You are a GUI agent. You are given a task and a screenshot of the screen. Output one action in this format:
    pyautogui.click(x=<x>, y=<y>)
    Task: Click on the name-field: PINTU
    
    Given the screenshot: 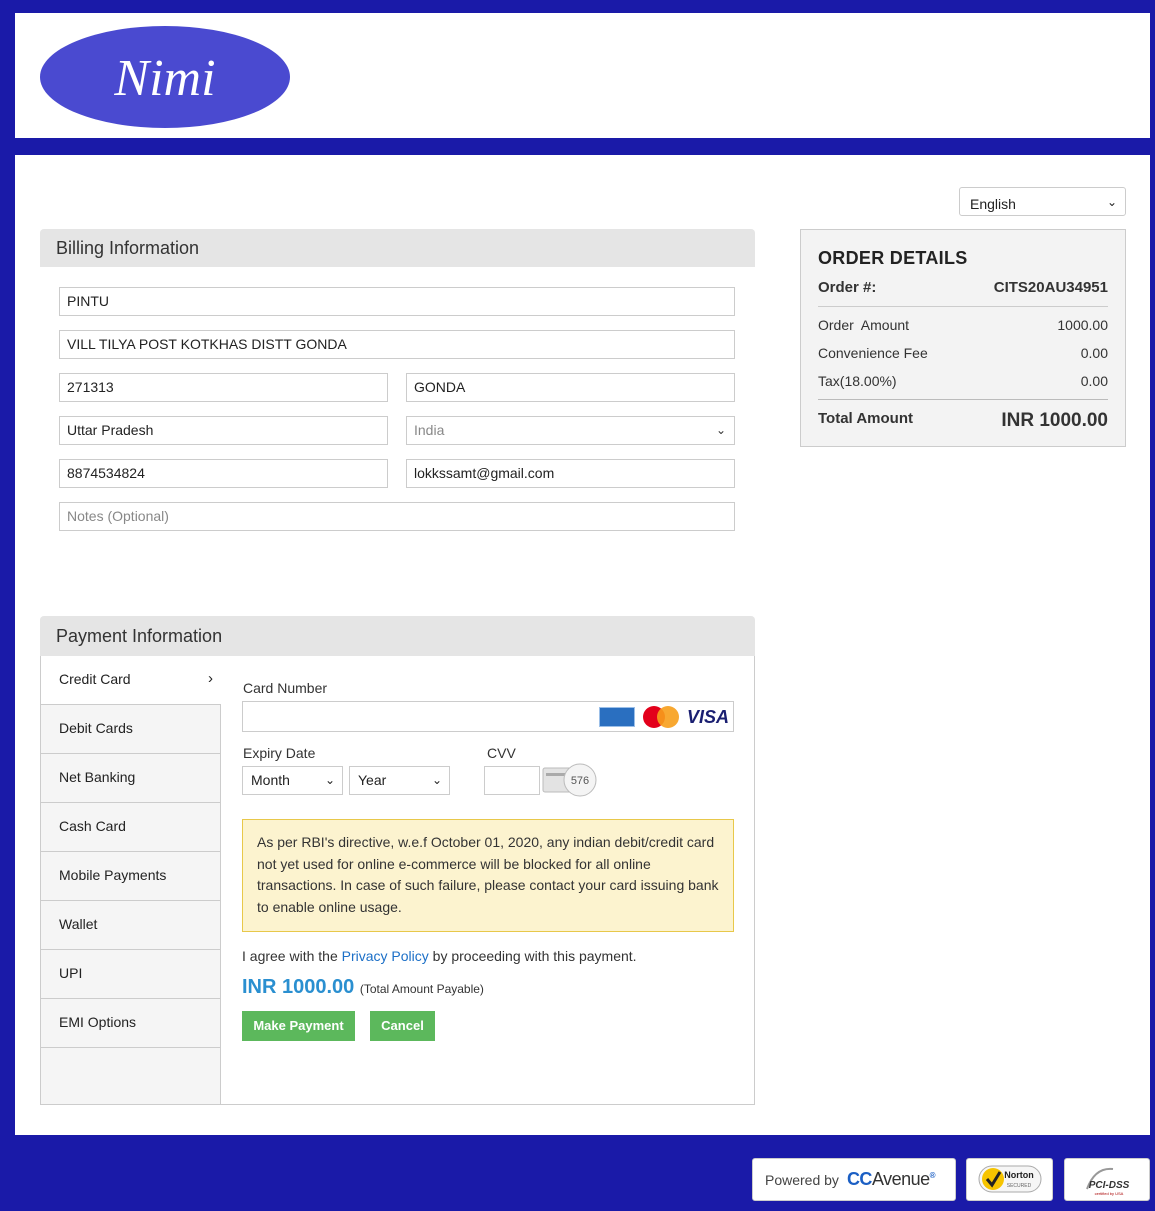 What is the action you would take?
    pyautogui.click(x=397, y=301)
    